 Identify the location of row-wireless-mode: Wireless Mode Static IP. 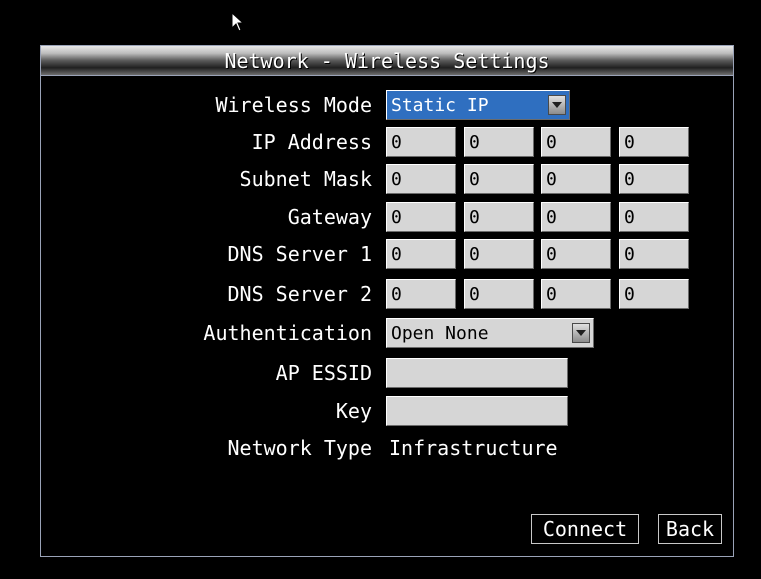
(387, 105).